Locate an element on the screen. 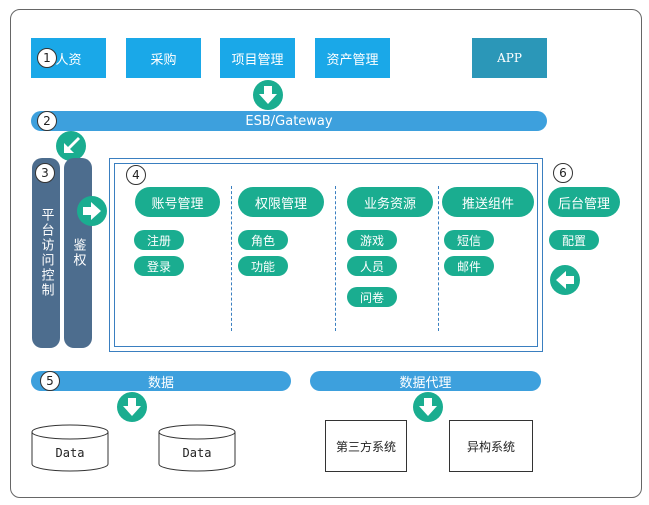 This screenshot has width=649, height=505. module-asset-label: 资产管理 is located at coordinates (352, 60).